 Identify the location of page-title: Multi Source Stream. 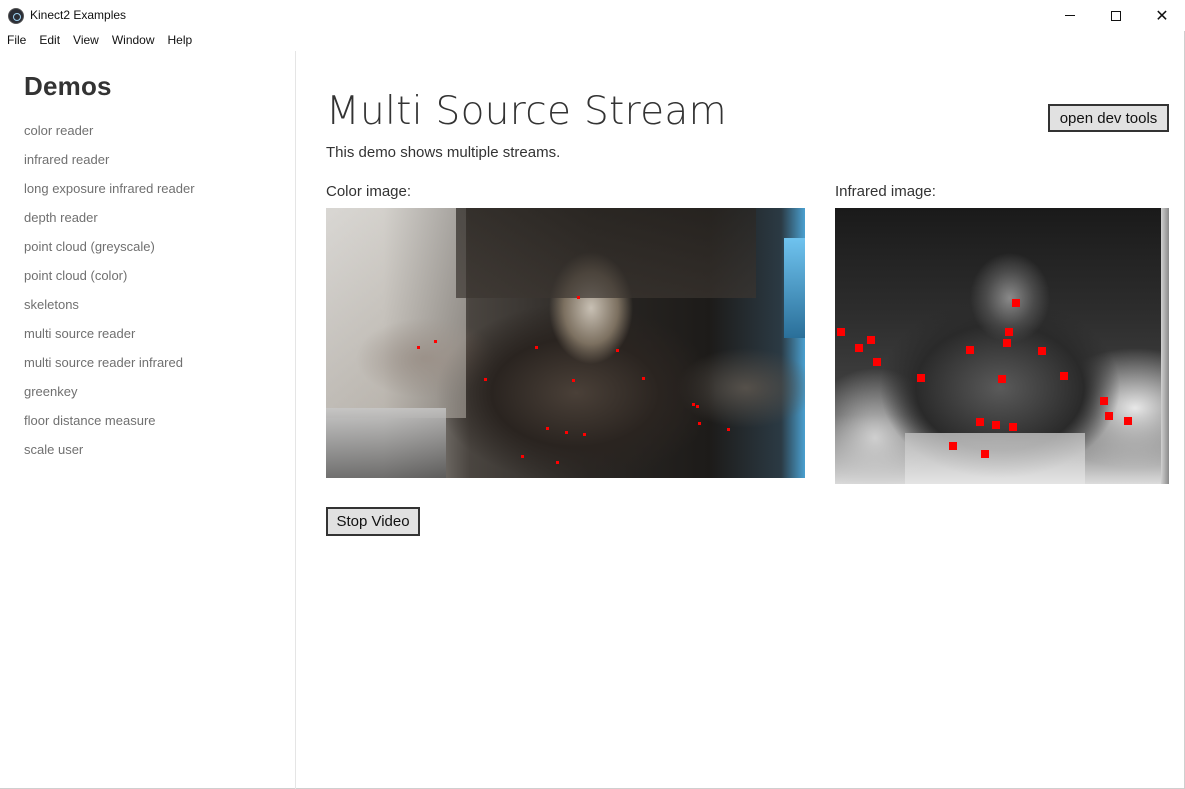
(526, 111).